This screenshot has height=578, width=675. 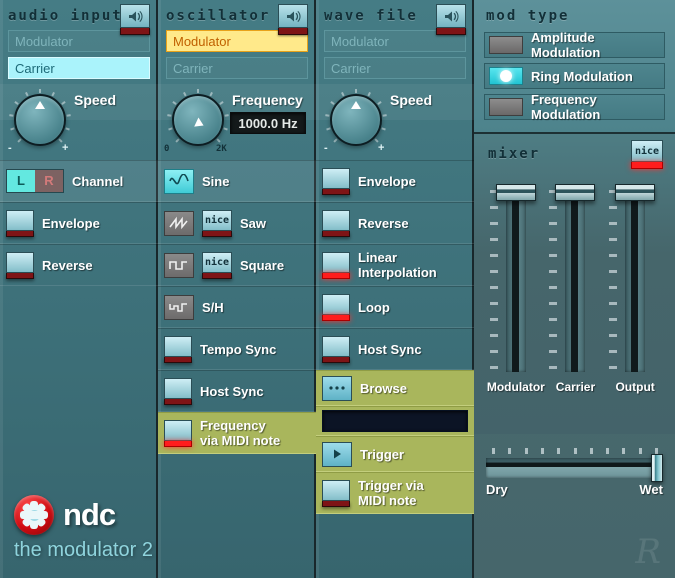 I want to click on oscillator-frequency-label: Frequency, so click(x=267, y=100).